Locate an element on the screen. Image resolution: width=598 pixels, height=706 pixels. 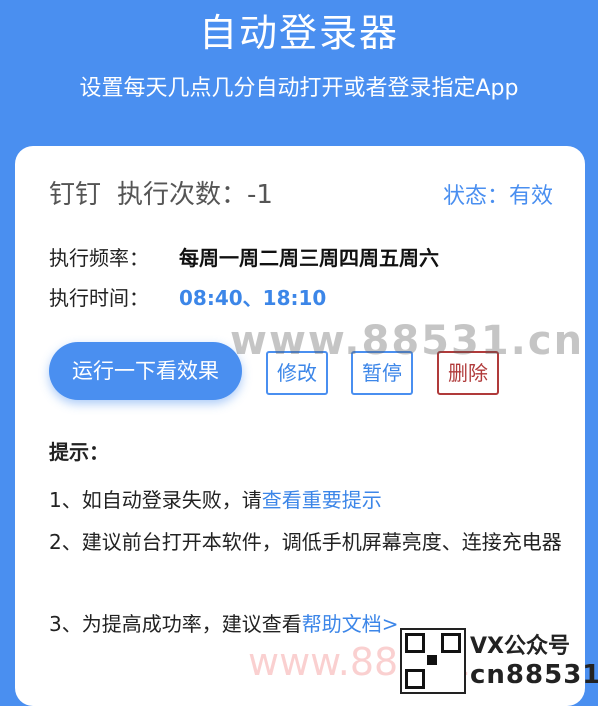
run-test-button: 运行一下看效果 is located at coordinates (145, 371).